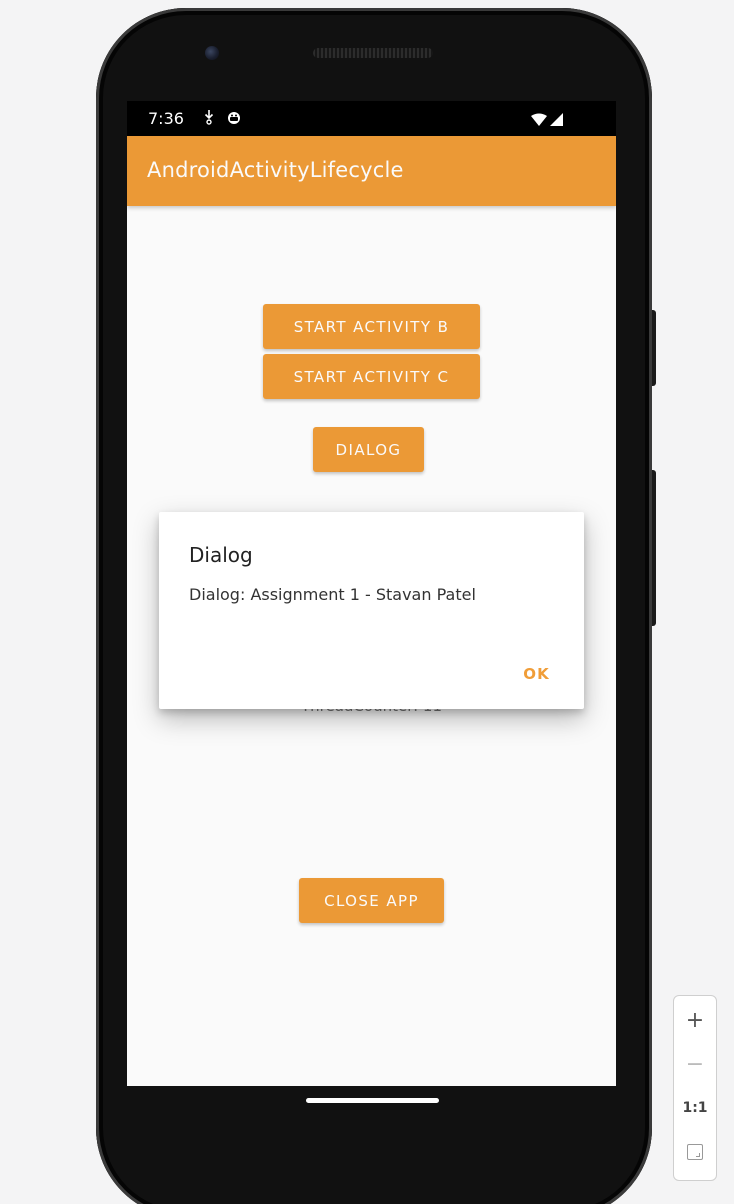  Describe the element at coordinates (556, 119) in the screenshot. I see `signal-icon` at that location.